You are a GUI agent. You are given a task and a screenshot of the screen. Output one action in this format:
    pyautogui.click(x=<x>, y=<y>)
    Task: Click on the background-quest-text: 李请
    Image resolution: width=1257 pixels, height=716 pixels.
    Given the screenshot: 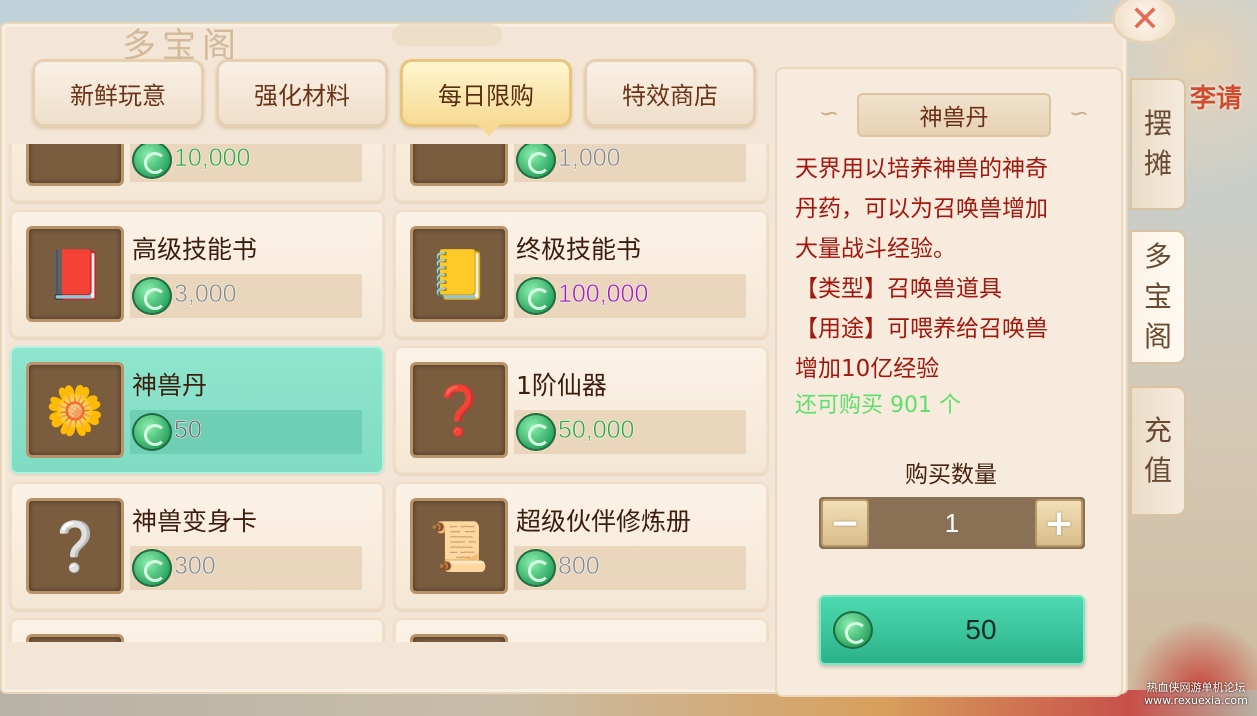 What is the action you would take?
    pyautogui.click(x=1216, y=99)
    